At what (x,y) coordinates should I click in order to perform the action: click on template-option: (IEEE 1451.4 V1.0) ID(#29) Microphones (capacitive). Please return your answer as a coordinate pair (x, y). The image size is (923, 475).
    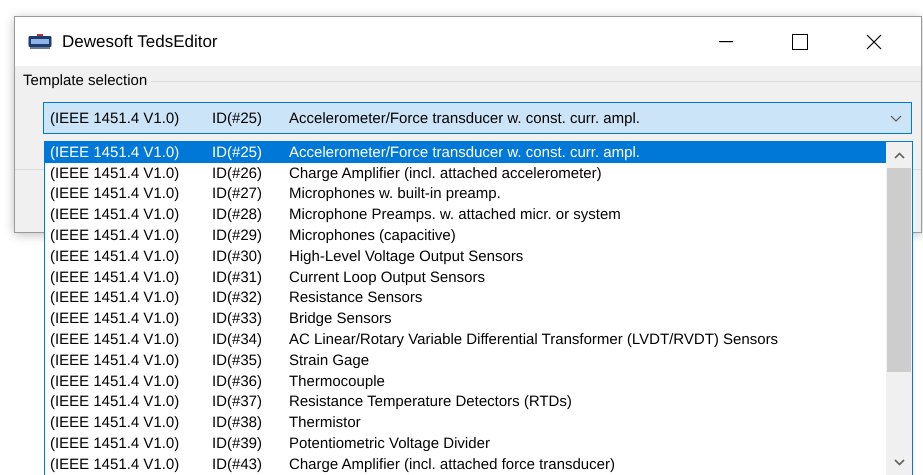
    Looking at the image, I should click on (465, 235).